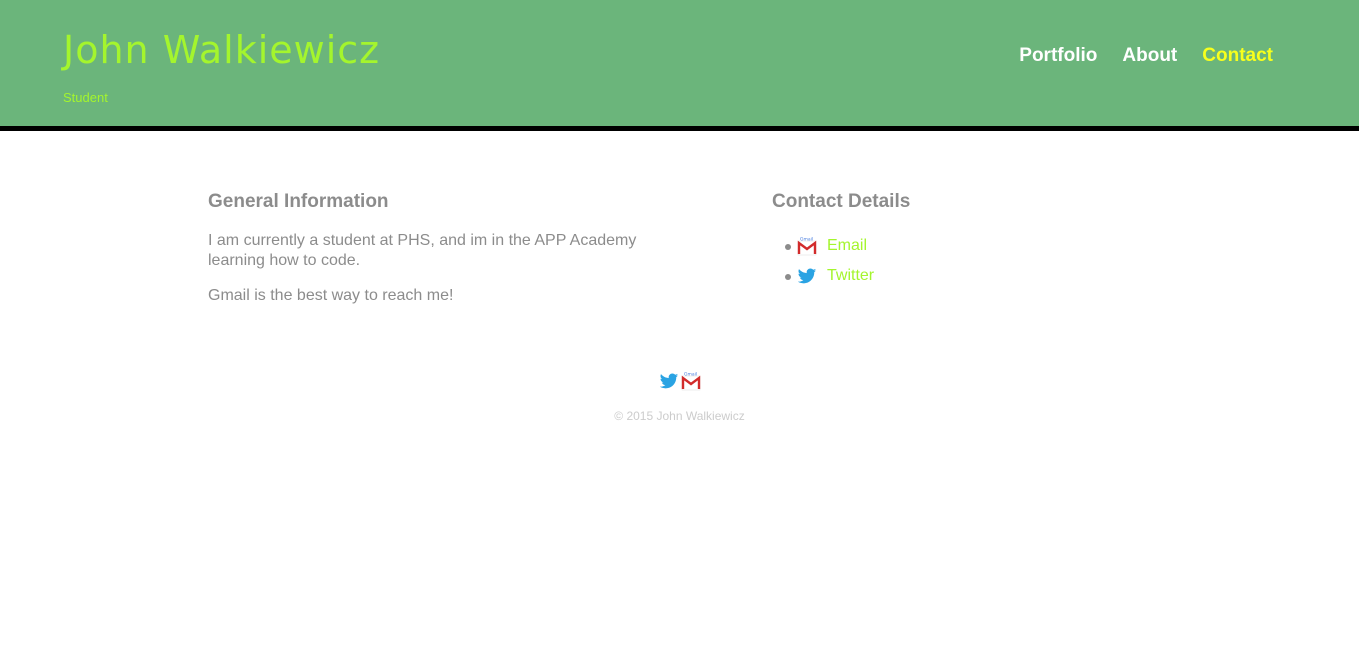 This screenshot has height=653, width=1359. Describe the element at coordinates (222, 50) in the screenshot. I see `site-title: John Walkiewicz` at that location.